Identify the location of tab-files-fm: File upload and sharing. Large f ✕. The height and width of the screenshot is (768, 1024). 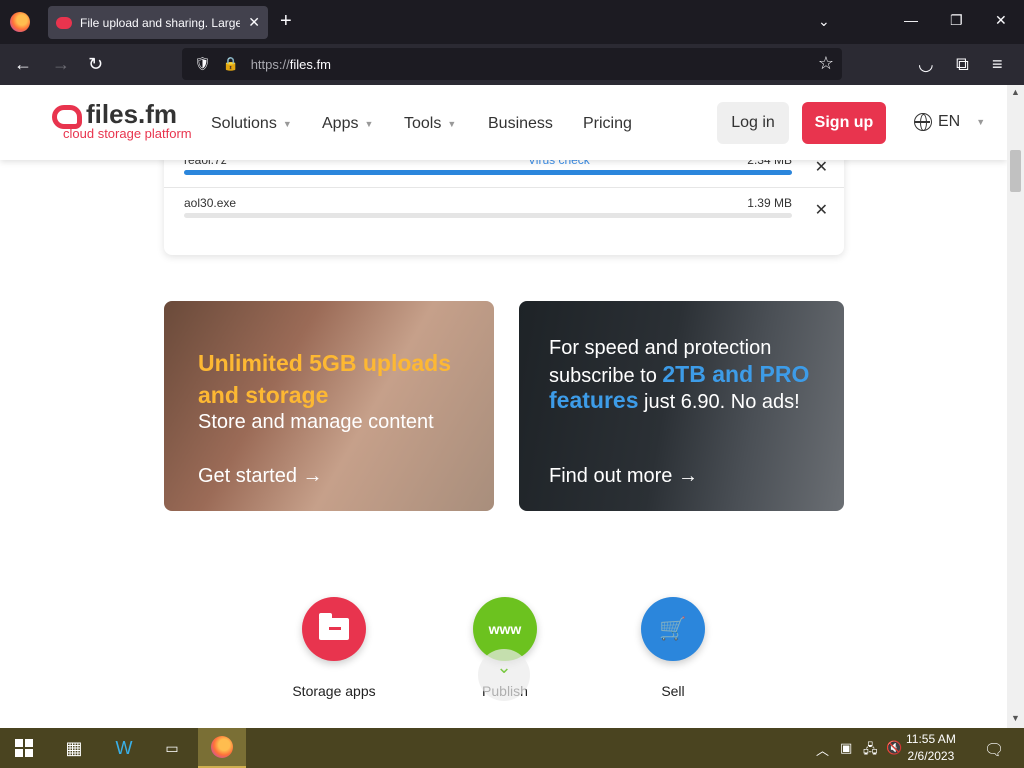
(158, 22).